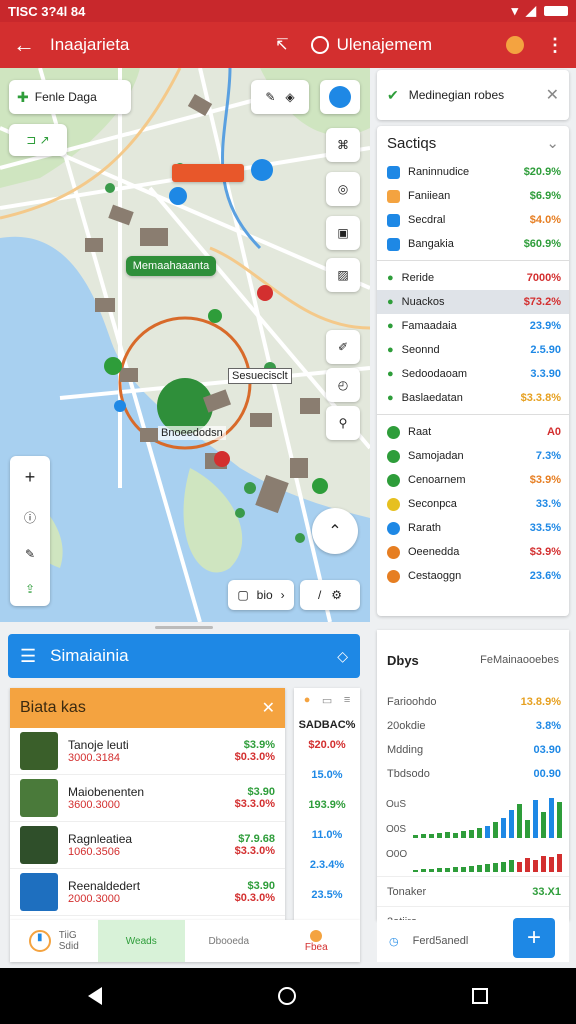  I want to click on zoom-toolbar: + ⓘ ✎ ⇪, so click(30, 531).